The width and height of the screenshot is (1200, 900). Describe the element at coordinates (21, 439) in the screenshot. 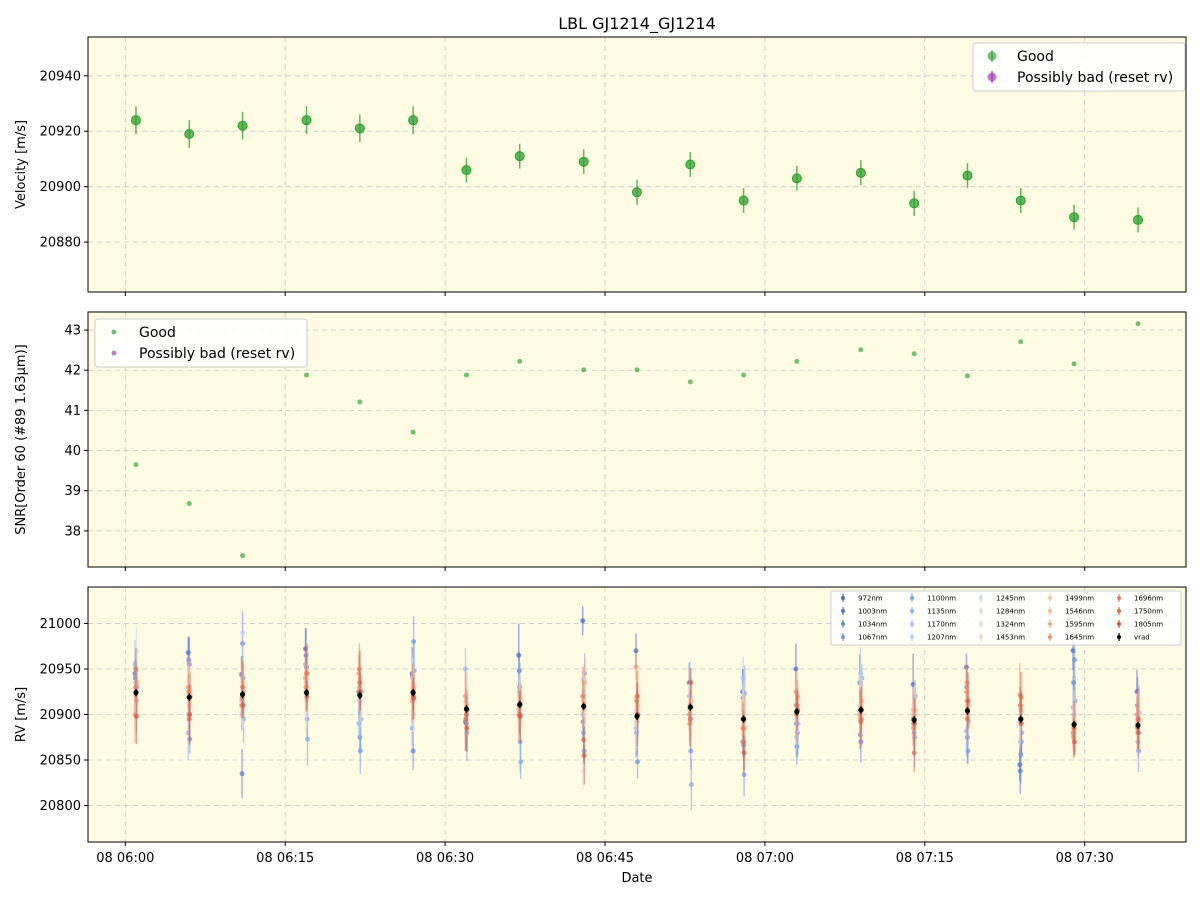

I see `y-axis-title: SNR[Order 60 (#89 1.63μm)]` at that location.